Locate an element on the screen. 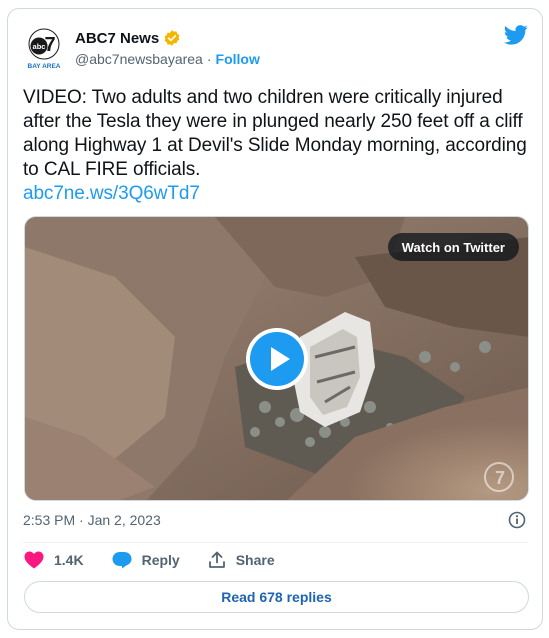  like-count: 1.4K is located at coordinates (69, 560).